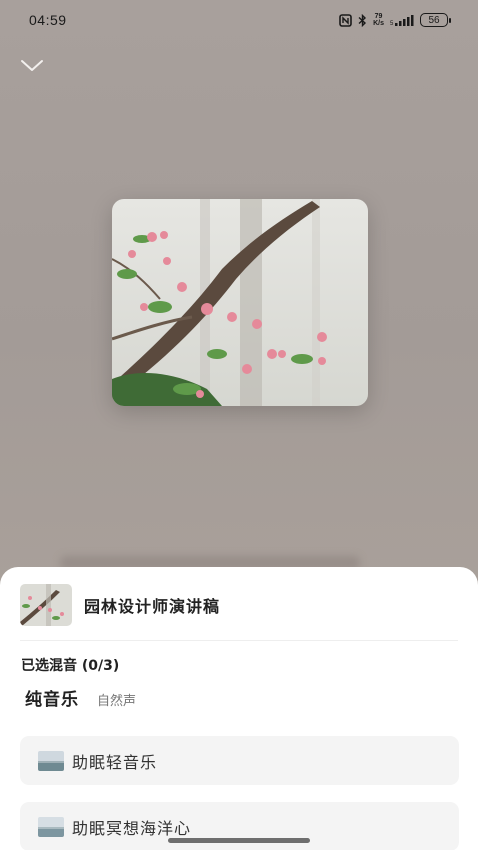 The image size is (478, 850). I want to click on battery-icon: 56, so click(435, 20).